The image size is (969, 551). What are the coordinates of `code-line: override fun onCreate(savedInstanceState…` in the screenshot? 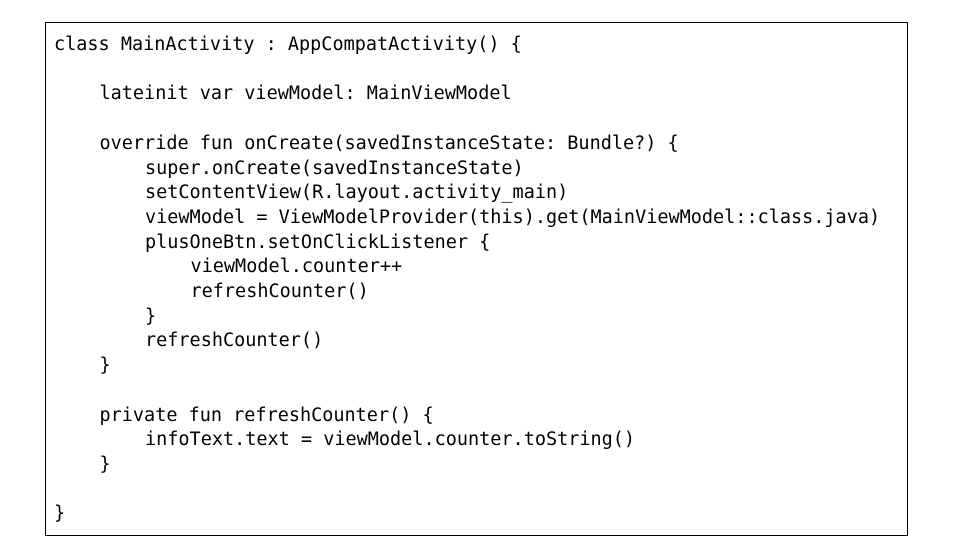 It's located at (389, 143).